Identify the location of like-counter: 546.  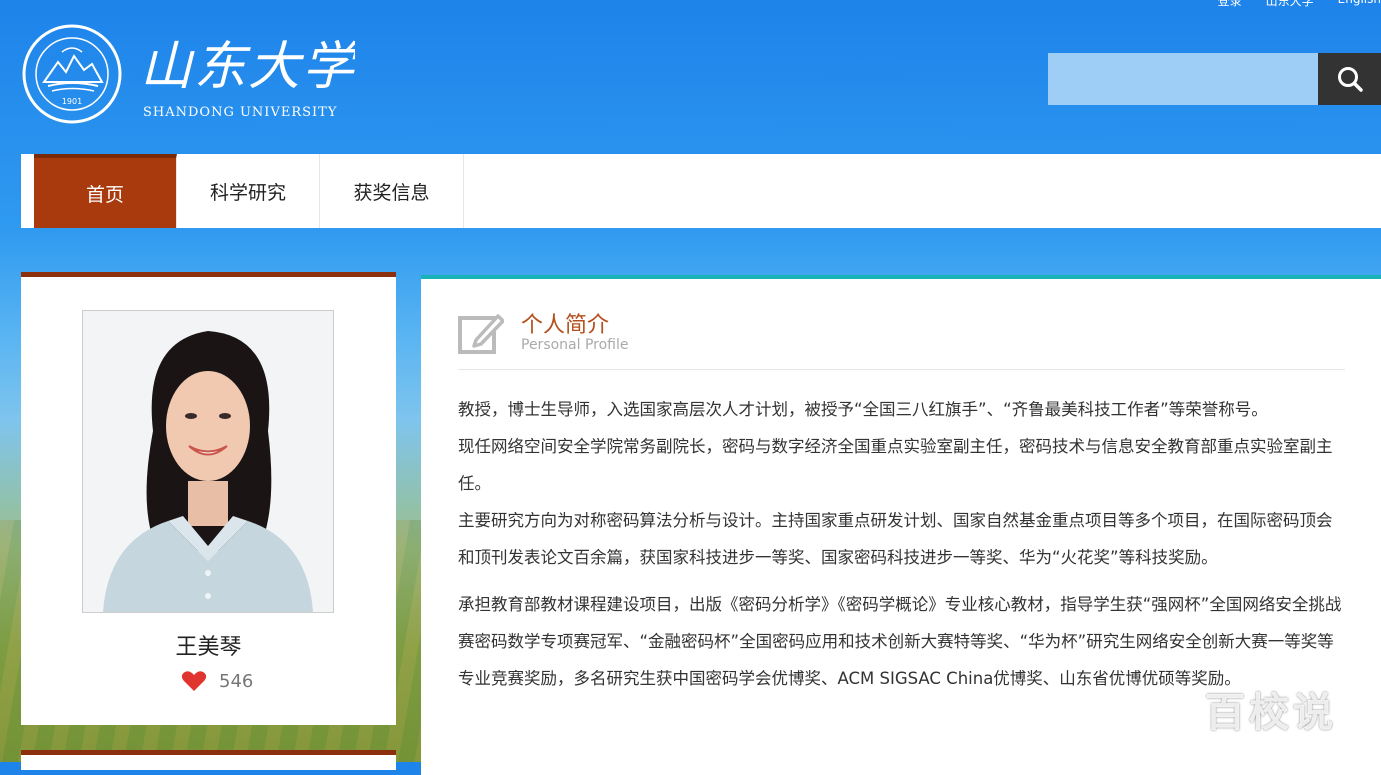
(217, 681).